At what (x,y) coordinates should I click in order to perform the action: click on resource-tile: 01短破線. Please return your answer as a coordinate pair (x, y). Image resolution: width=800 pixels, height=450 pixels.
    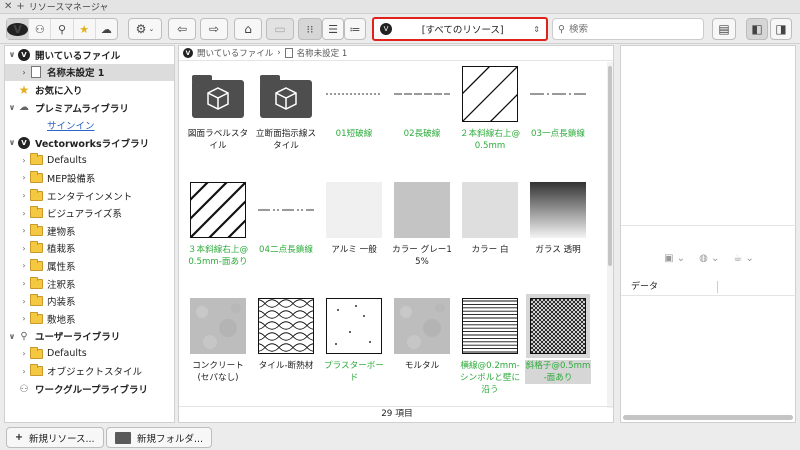
    Looking at the image, I should click on (354, 103).